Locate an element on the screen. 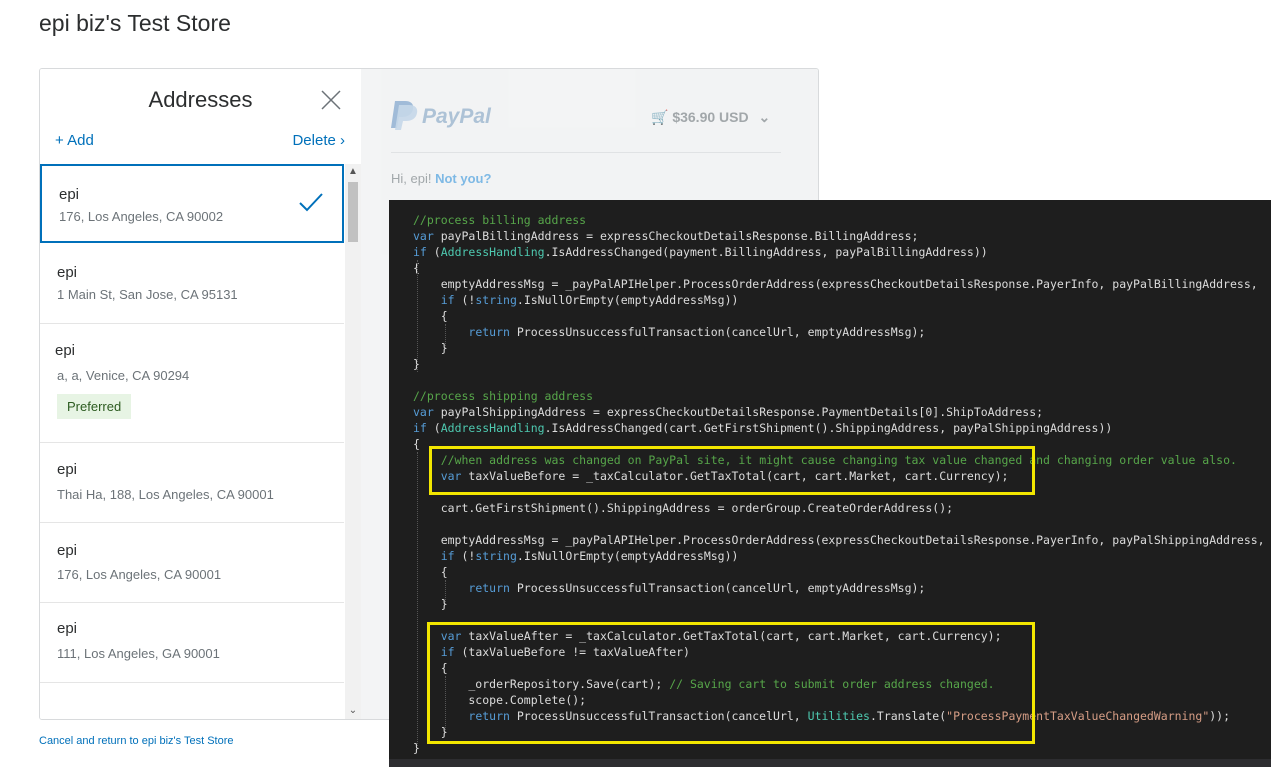 Image resolution: width=1284 pixels, height=784 pixels. address-text: 111, Los Angeles, GA 90001 is located at coordinates (138, 653).